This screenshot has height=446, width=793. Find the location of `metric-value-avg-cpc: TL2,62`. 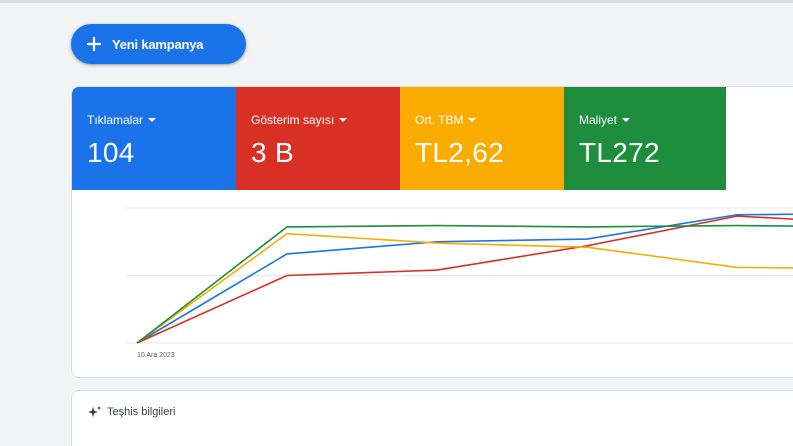

metric-value-avg-cpc: TL2,62 is located at coordinates (459, 152).